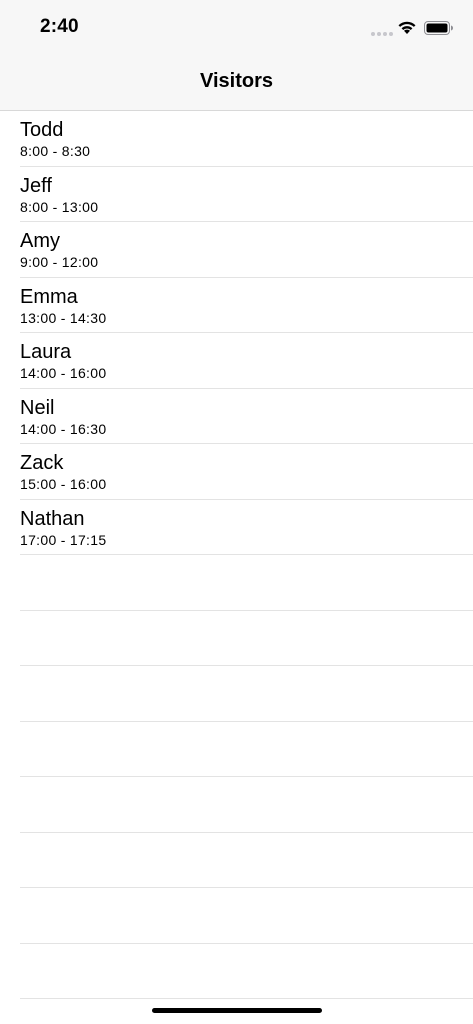 This screenshot has height=1024, width=473. What do you see at coordinates (46, 352) in the screenshot?
I see `visitor-name: Laura` at bounding box center [46, 352].